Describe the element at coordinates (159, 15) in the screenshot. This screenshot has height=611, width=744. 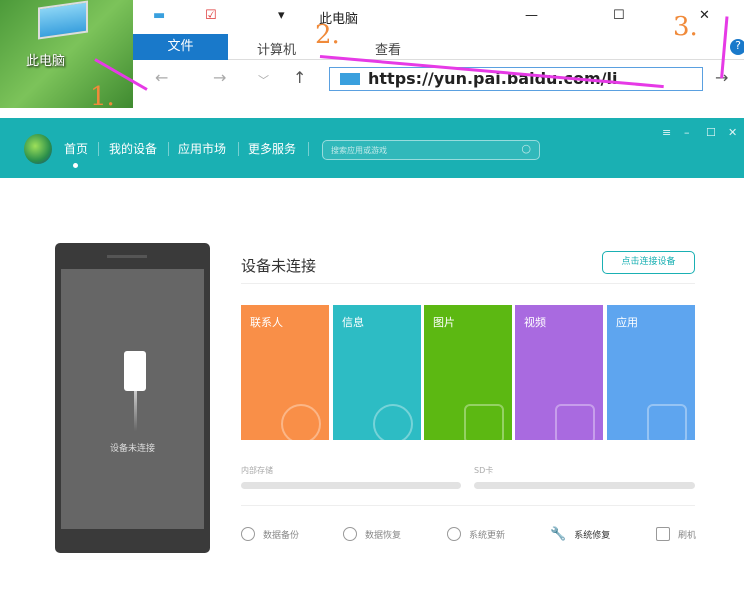
I see `computer-small-icon: ▬` at that location.